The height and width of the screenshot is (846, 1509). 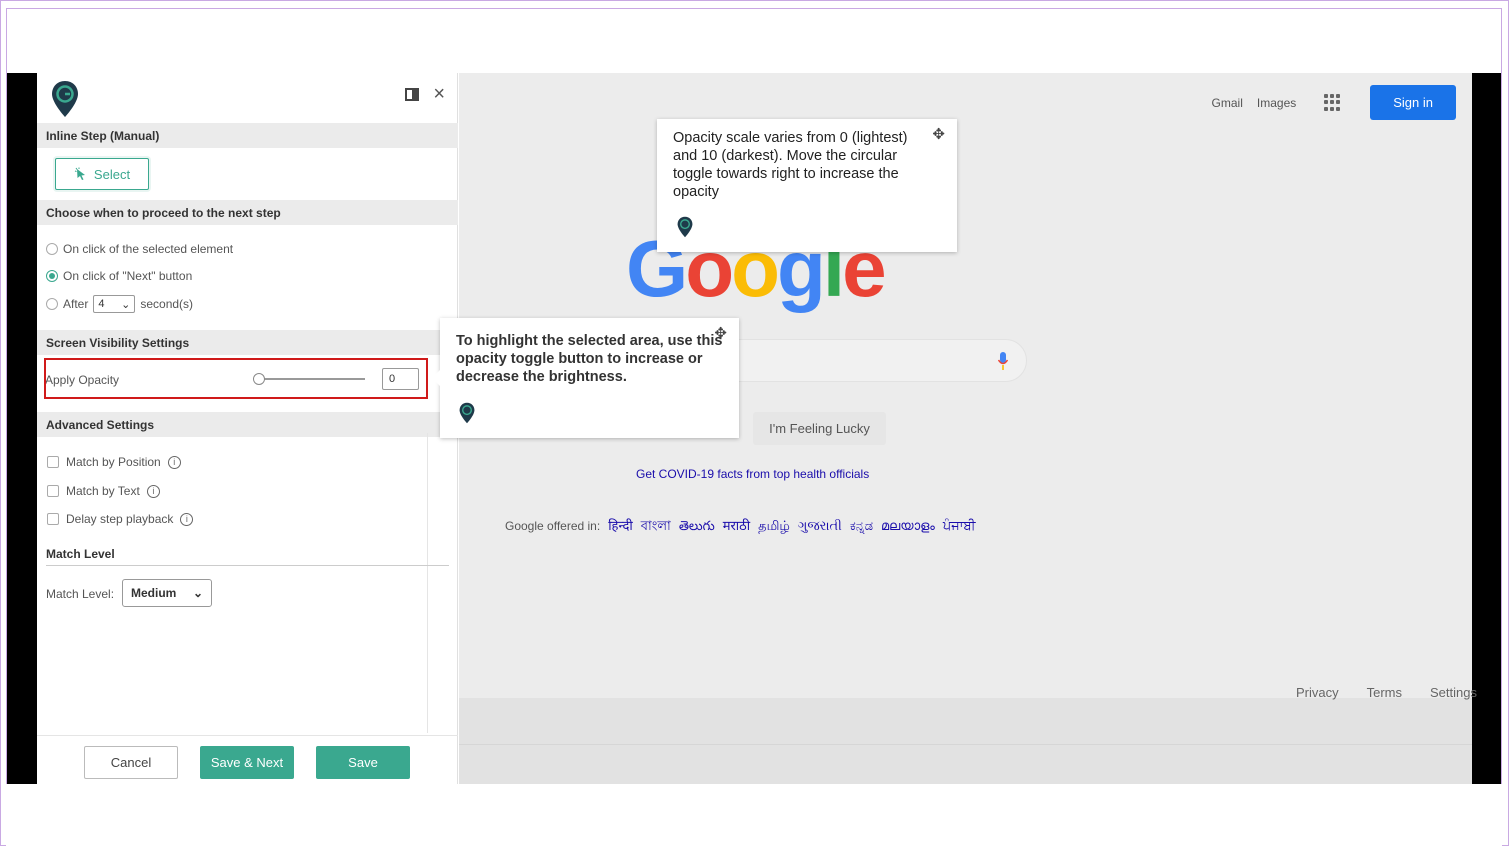 I want to click on language-link: ಕನ್ನಡ, so click(x=861, y=526).